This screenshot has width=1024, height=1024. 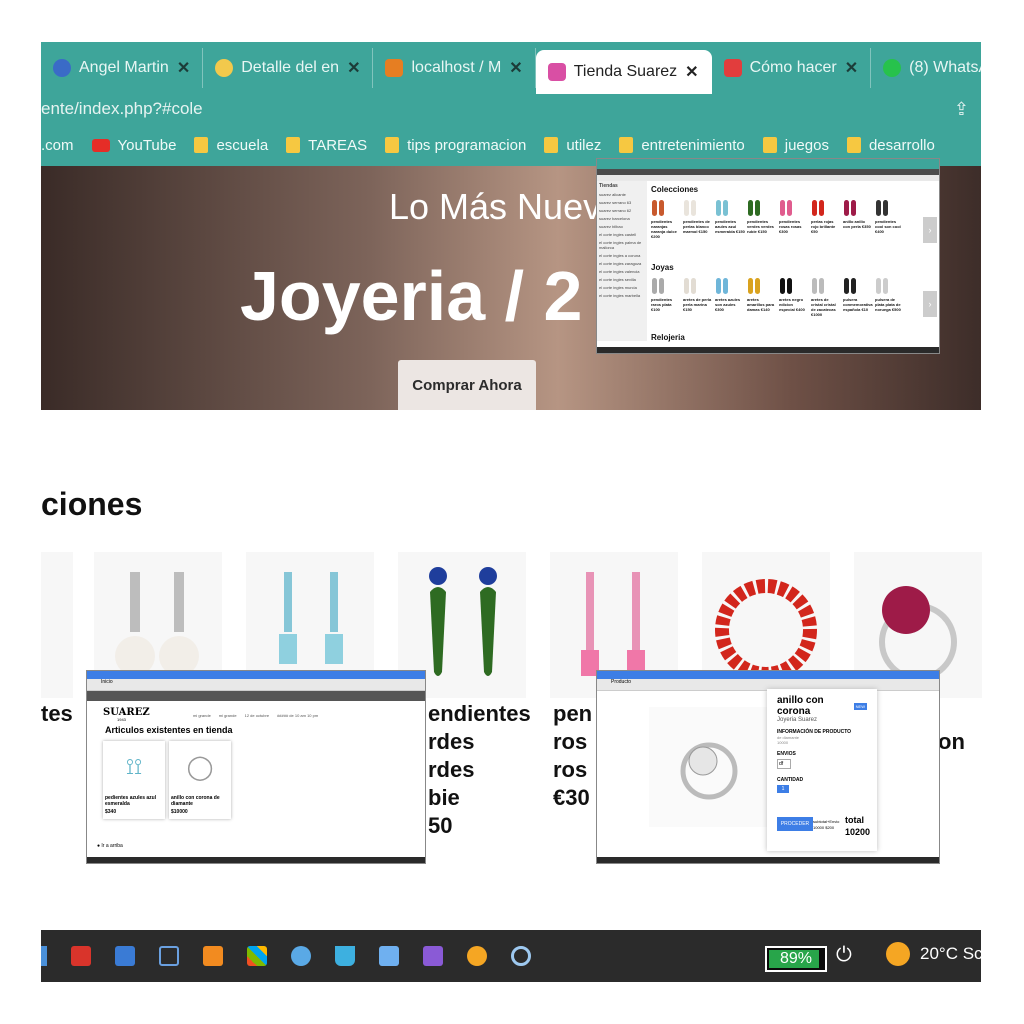 What do you see at coordinates (794, 293) in the screenshot?
I see `mini-jewel-item: aretes negro edicion especial €400` at bounding box center [794, 293].